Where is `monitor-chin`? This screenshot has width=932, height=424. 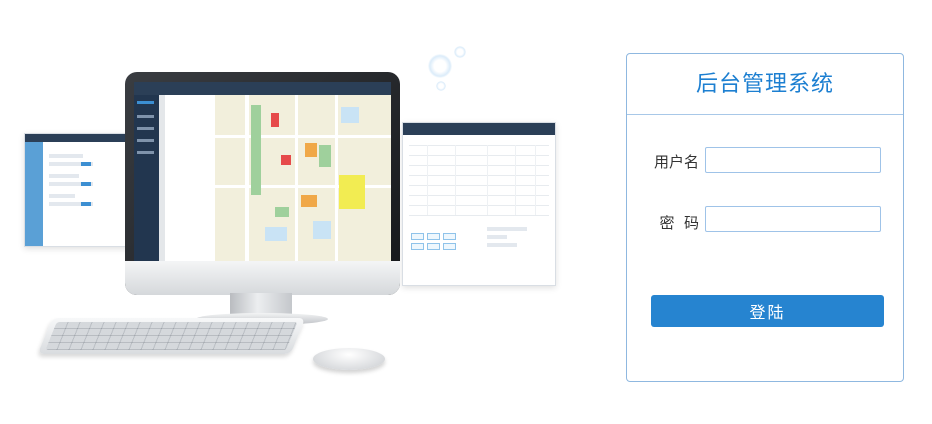
monitor-chin is located at coordinates (262, 278).